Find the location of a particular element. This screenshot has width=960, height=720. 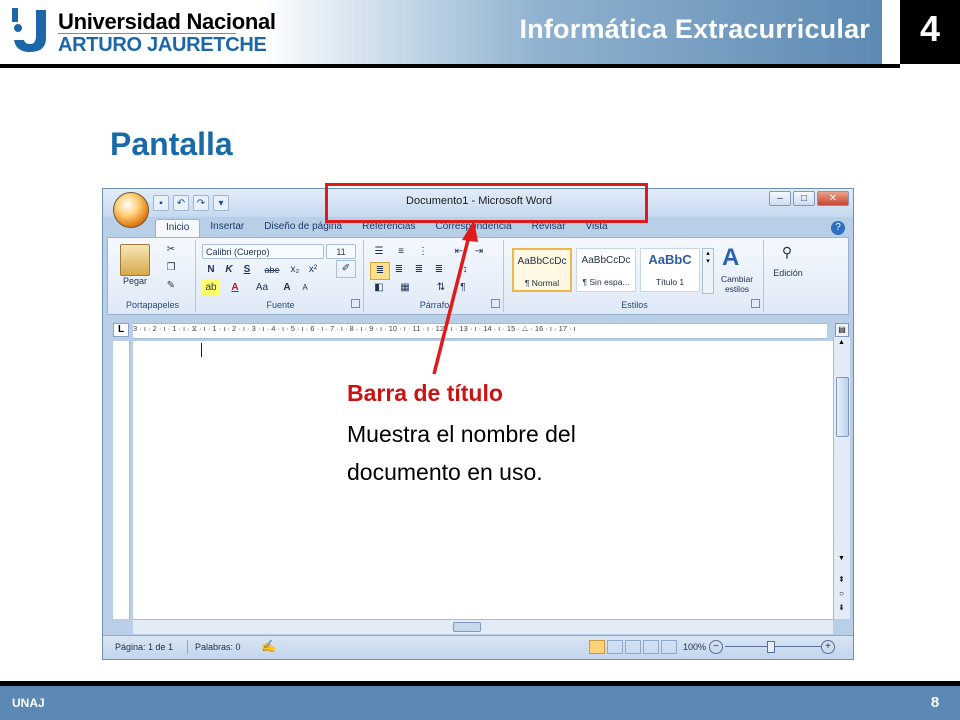

subscript-button: x₂ is located at coordinates (295, 270).